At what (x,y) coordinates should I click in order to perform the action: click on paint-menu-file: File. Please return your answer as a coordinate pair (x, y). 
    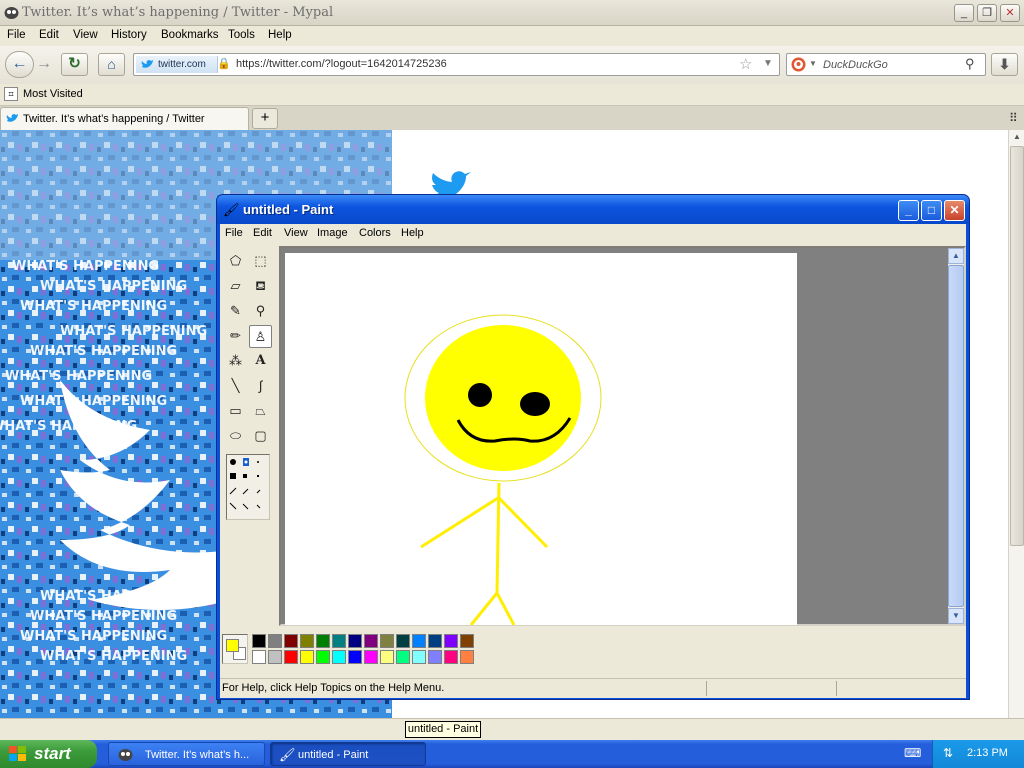
    Looking at the image, I should click on (234, 233).